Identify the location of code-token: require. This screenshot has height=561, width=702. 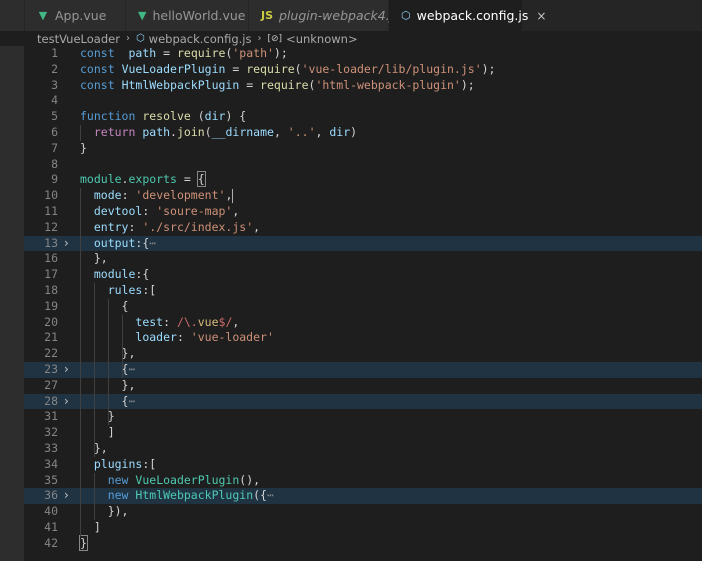
(270, 68).